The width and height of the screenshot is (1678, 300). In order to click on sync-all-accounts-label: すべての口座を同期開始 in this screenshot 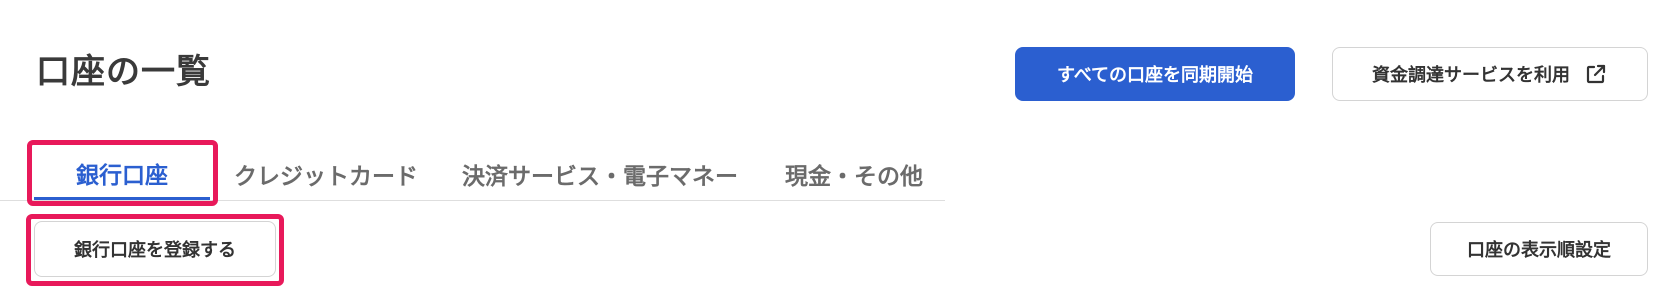, I will do `click(1155, 75)`.